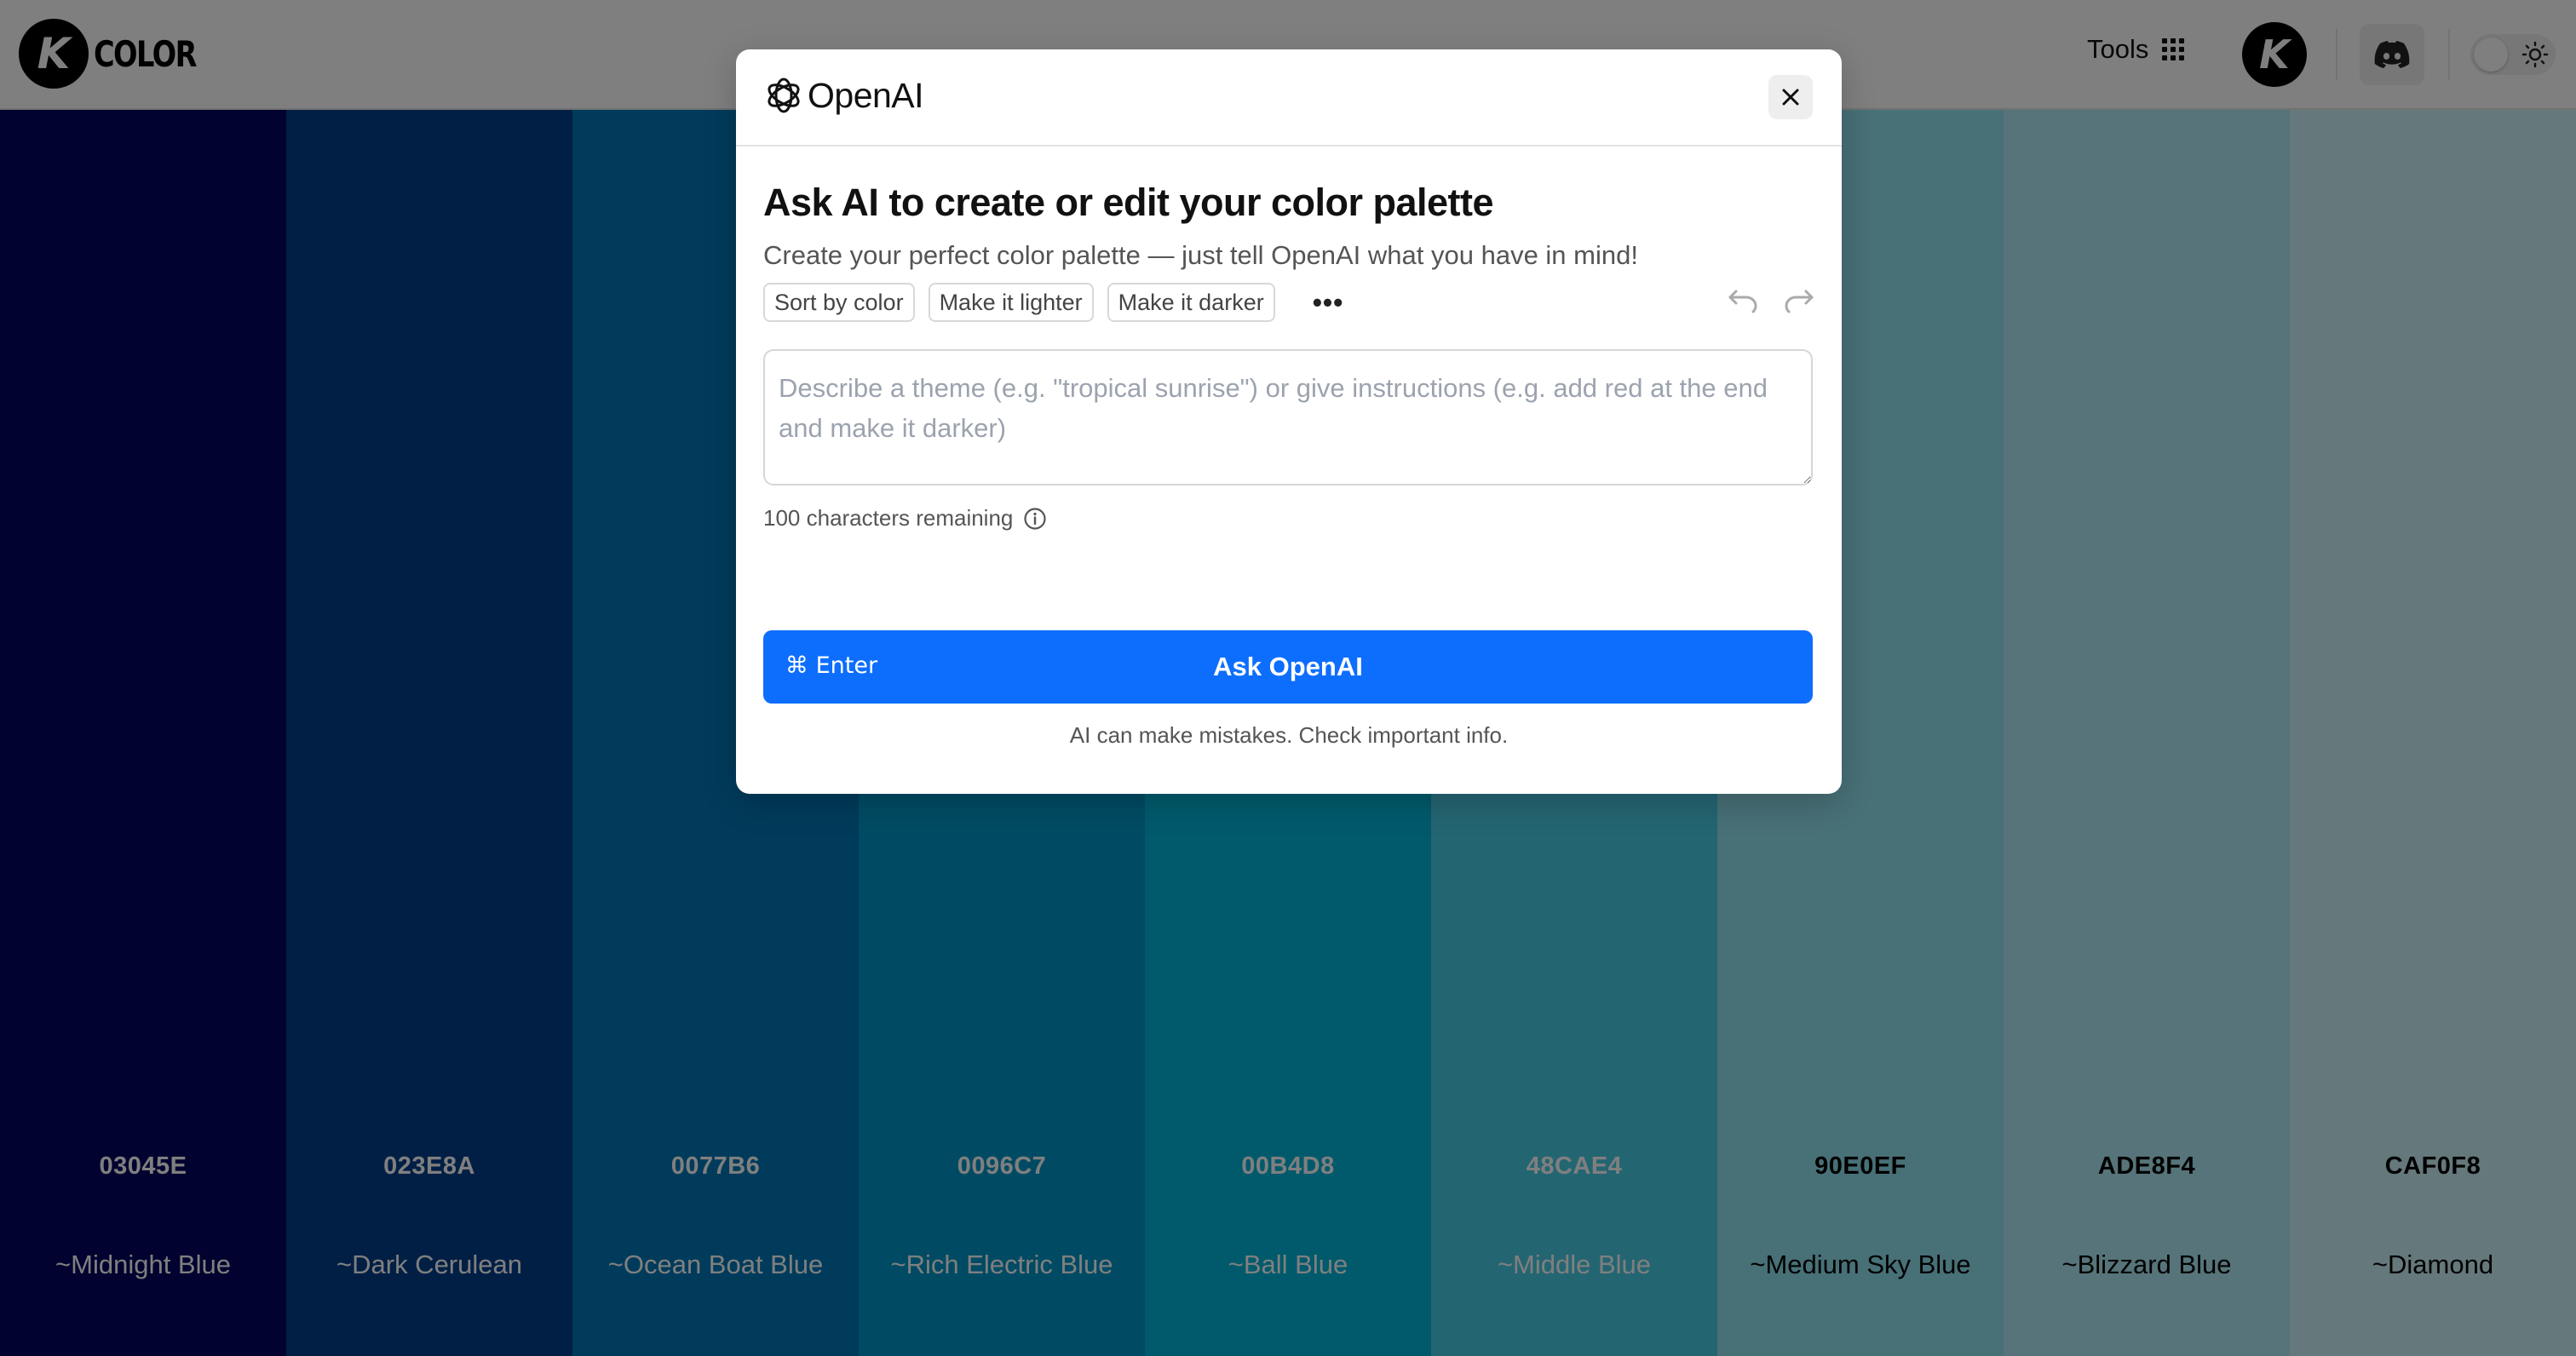  What do you see at coordinates (784, 95) in the screenshot?
I see `openai-logo-icon` at bounding box center [784, 95].